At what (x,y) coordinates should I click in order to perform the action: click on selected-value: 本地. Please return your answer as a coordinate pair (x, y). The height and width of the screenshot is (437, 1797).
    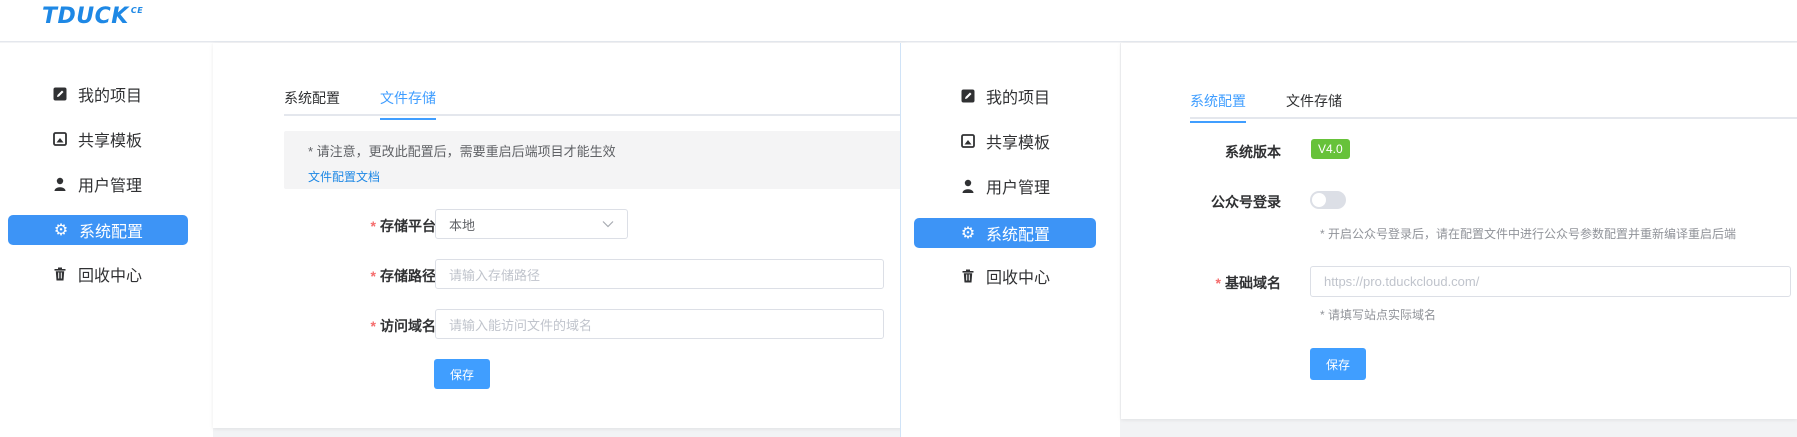
    Looking at the image, I should click on (462, 225).